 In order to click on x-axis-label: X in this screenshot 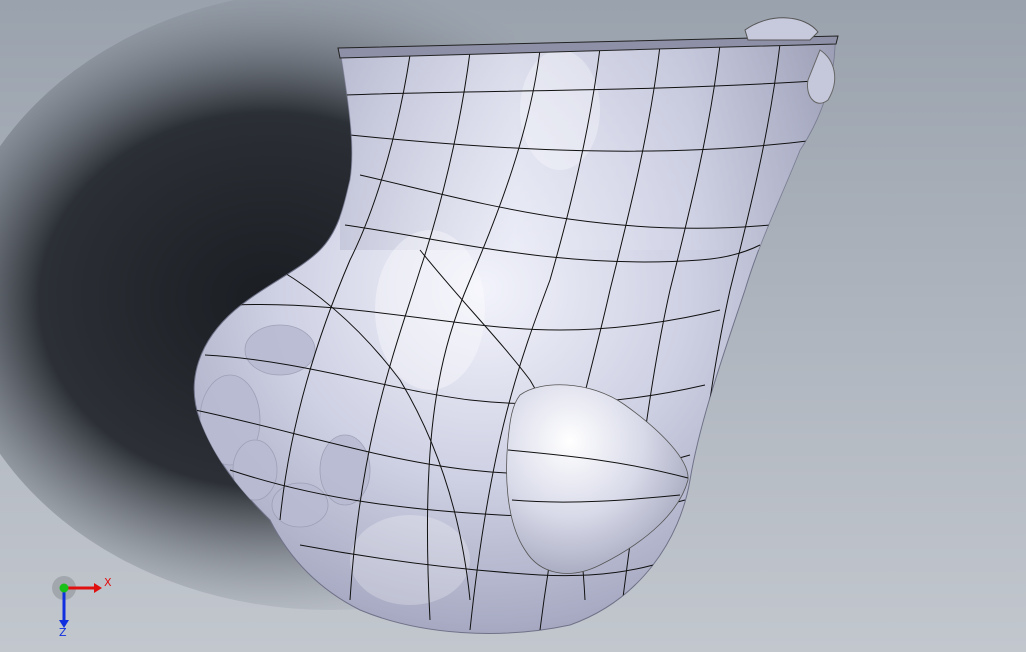, I will do `click(108, 582)`.